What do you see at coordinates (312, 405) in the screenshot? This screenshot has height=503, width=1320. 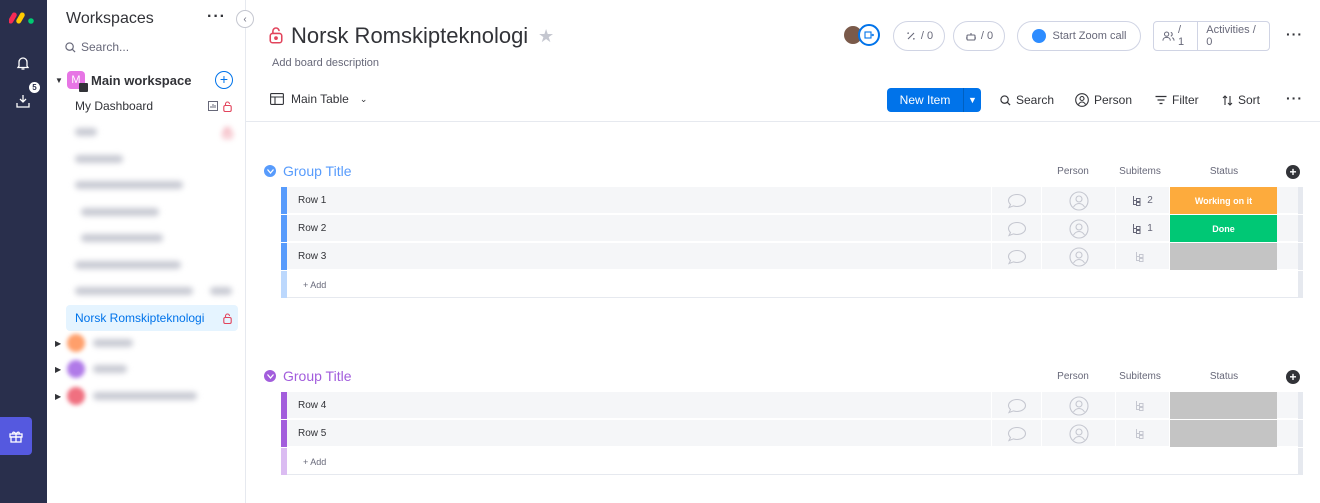 I see `row-name: Row 4` at bounding box center [312, 405].